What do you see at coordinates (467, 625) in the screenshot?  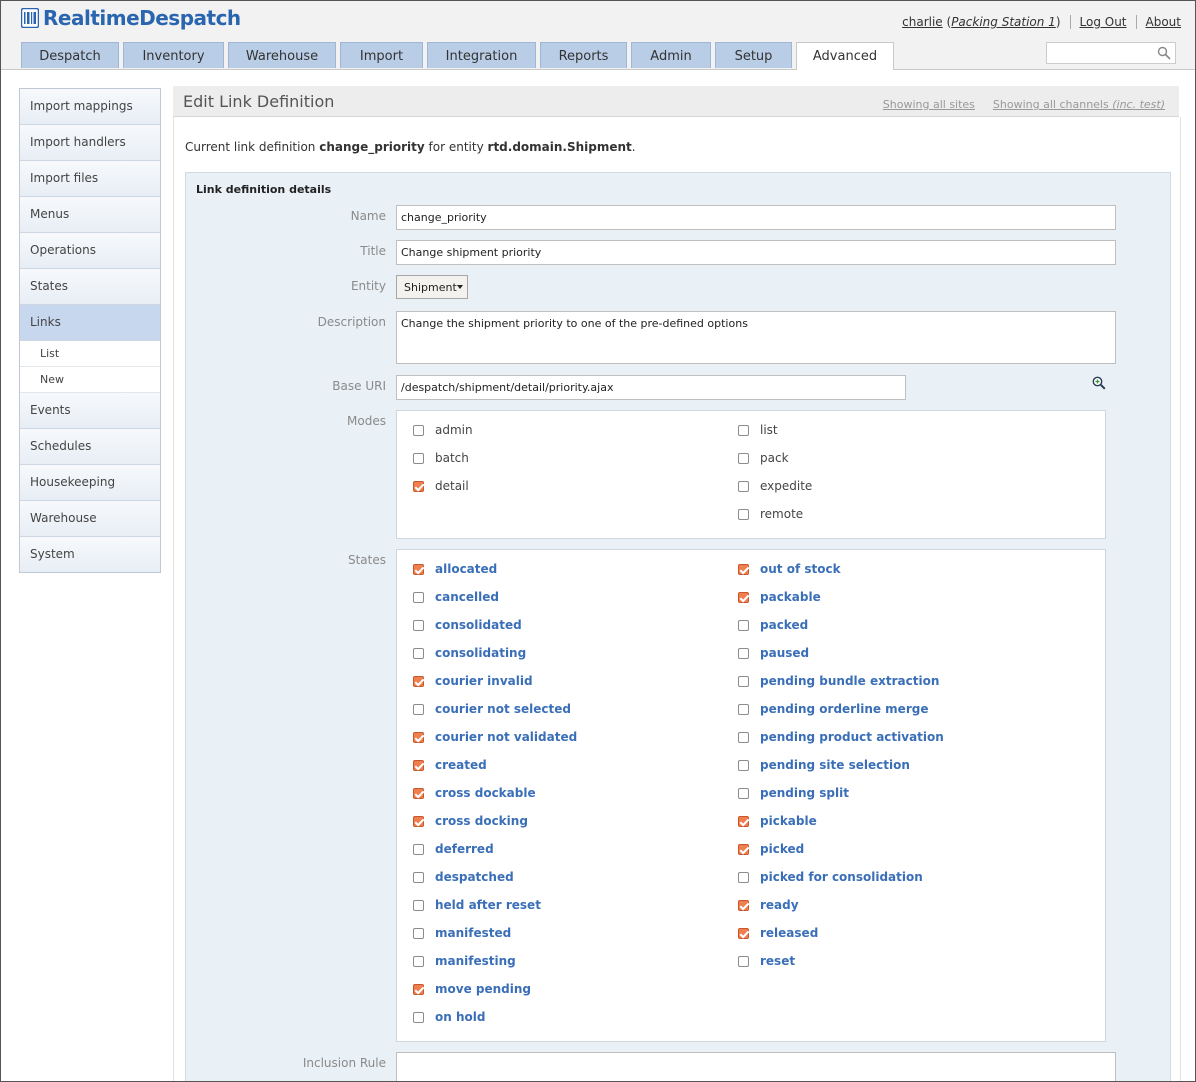 I see `state-option-consolidated: consolidated` at bounding box center [467, 625].